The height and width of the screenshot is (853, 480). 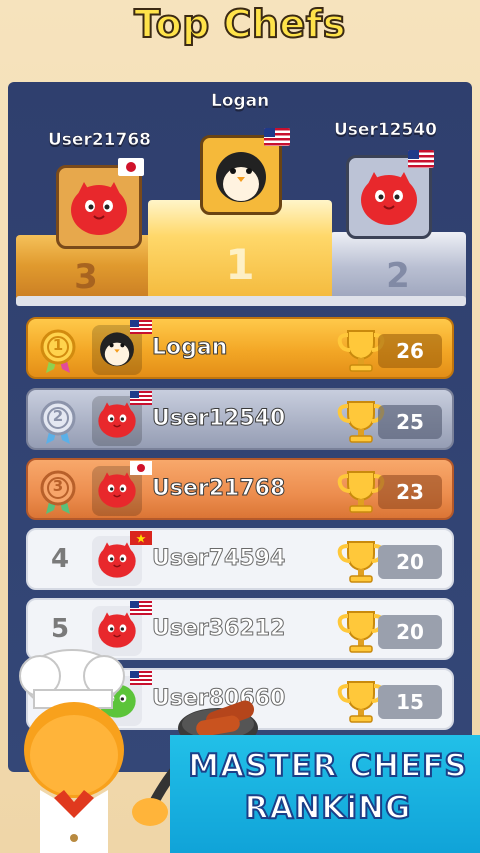 I want to click on podium-second-block: 2, so click(x=398, y=267).